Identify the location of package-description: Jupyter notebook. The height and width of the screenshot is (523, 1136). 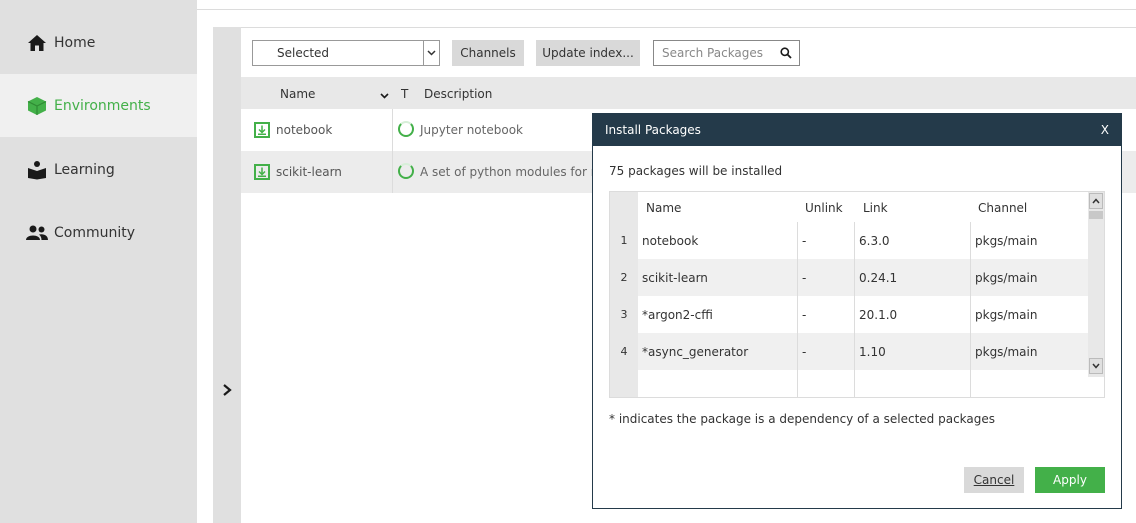
(471, 130).